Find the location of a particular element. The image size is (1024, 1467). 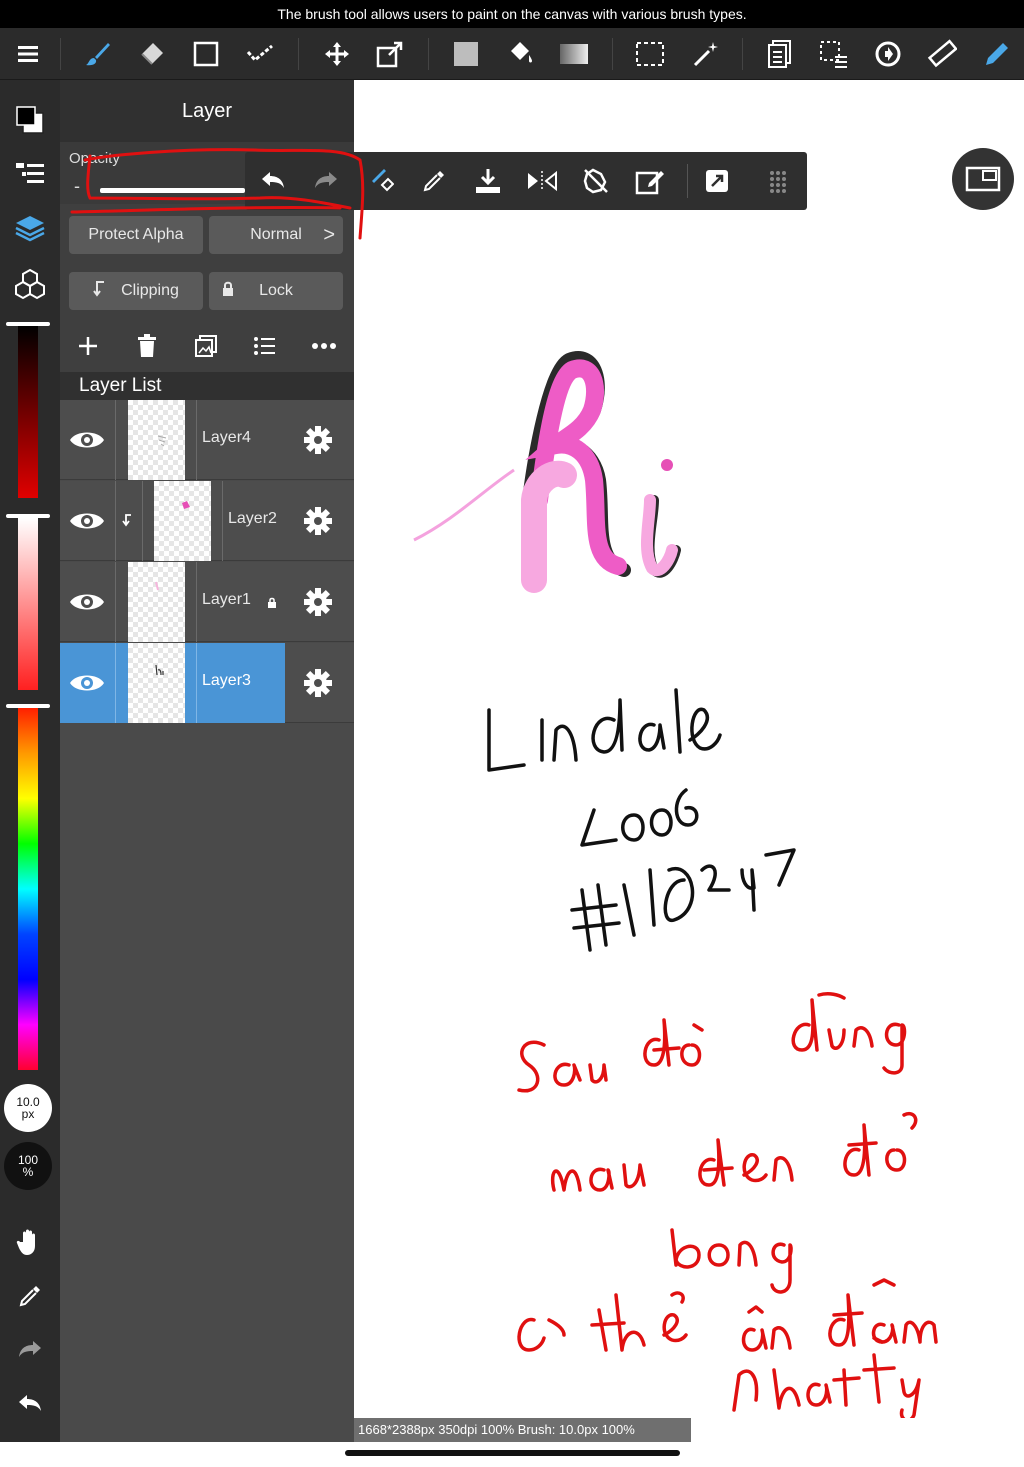

layer-row: Layer1 is located at coordinates (207, 602).